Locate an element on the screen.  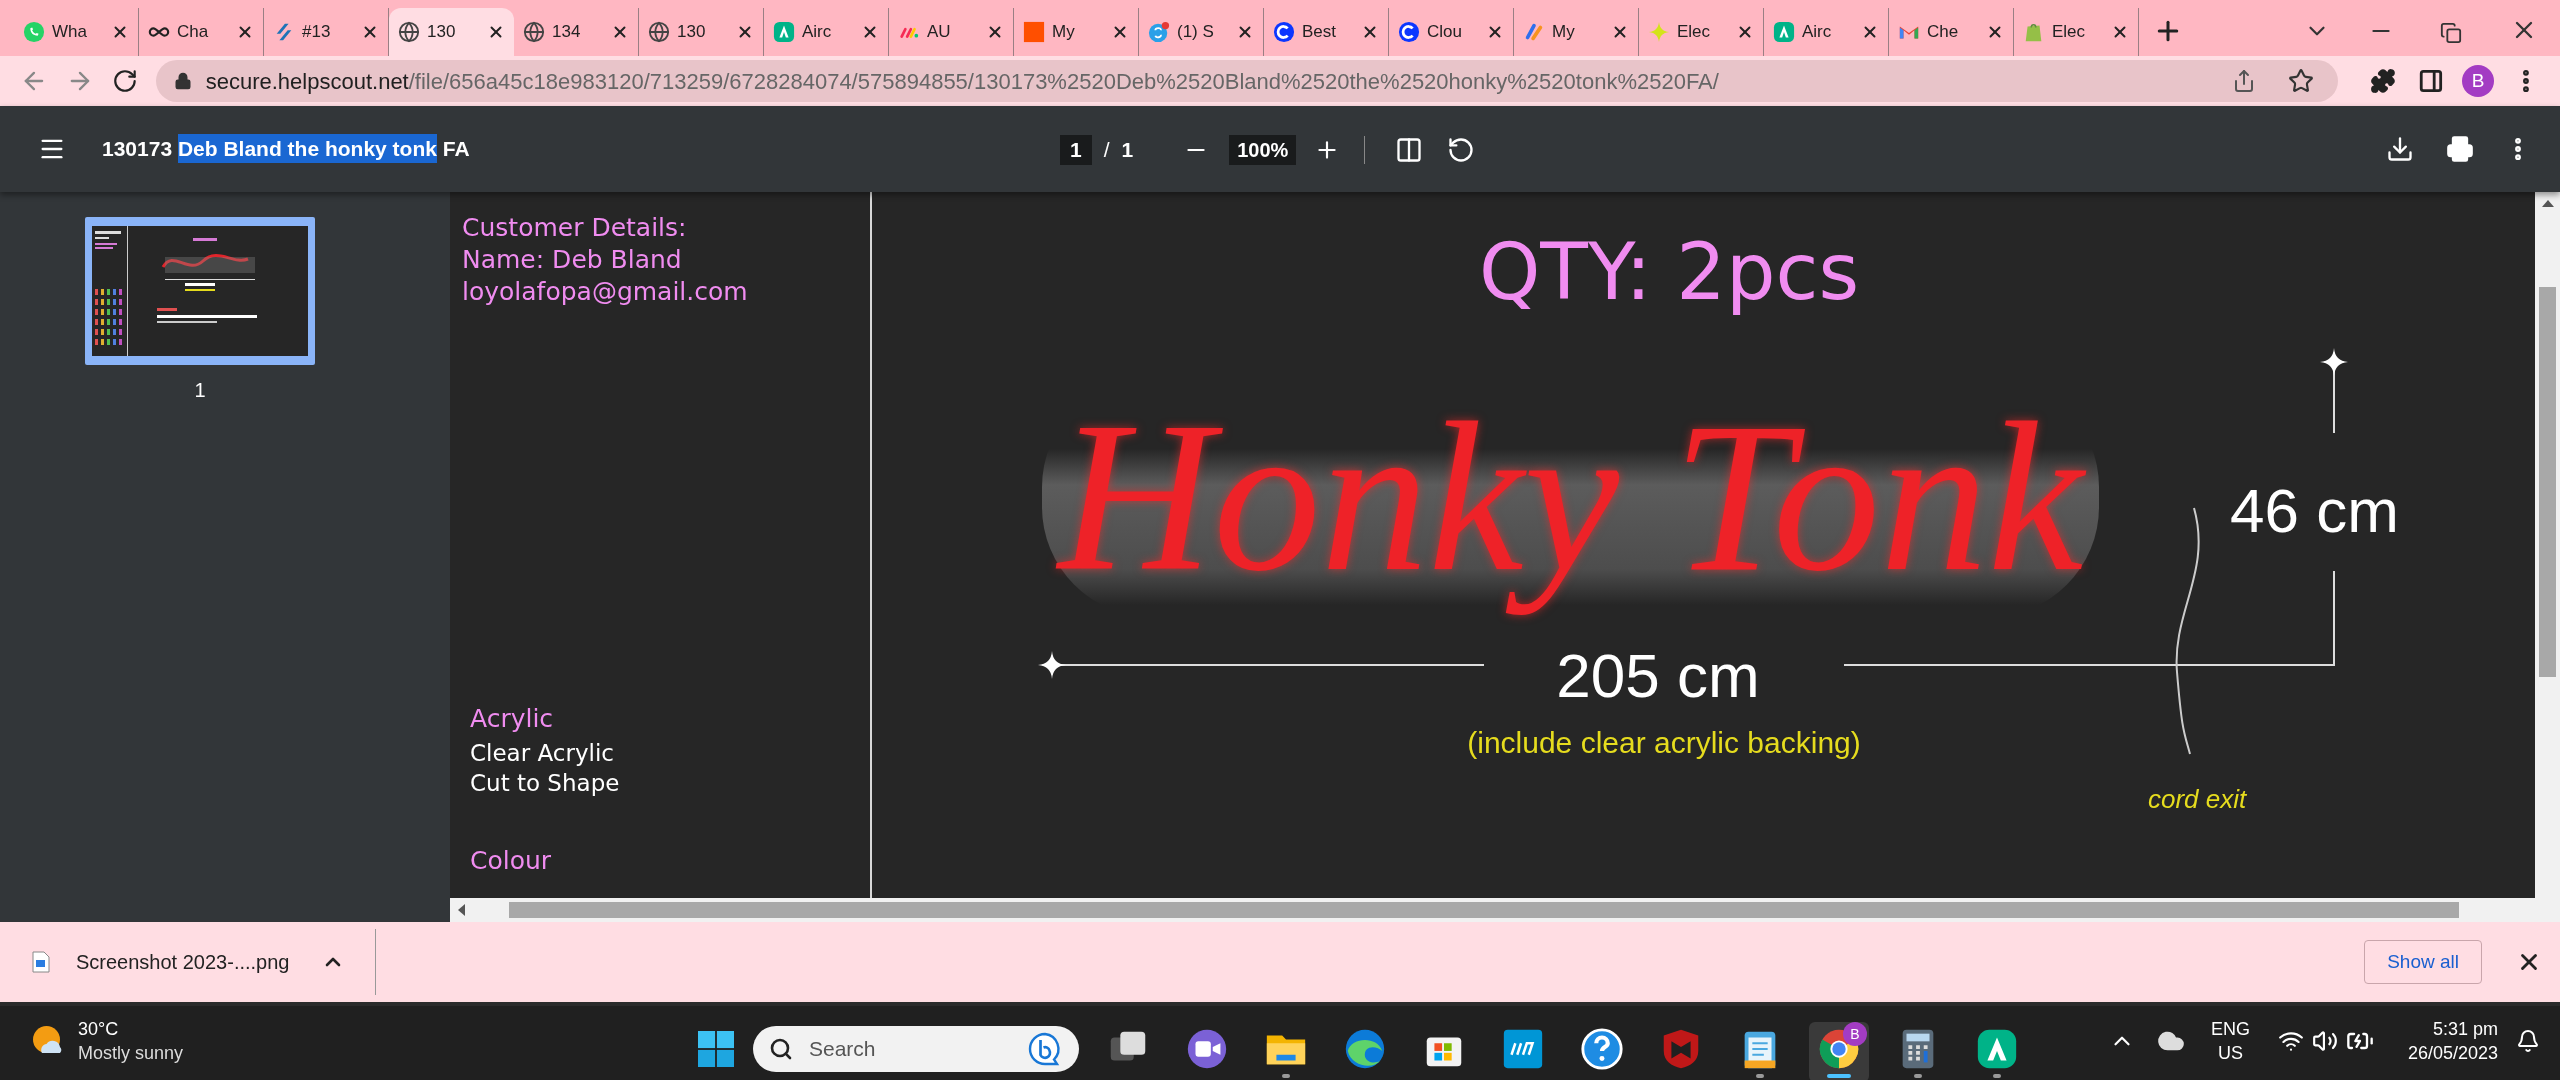
clock-date: 26/05/2023 is located at coordinates (2452, 1053).